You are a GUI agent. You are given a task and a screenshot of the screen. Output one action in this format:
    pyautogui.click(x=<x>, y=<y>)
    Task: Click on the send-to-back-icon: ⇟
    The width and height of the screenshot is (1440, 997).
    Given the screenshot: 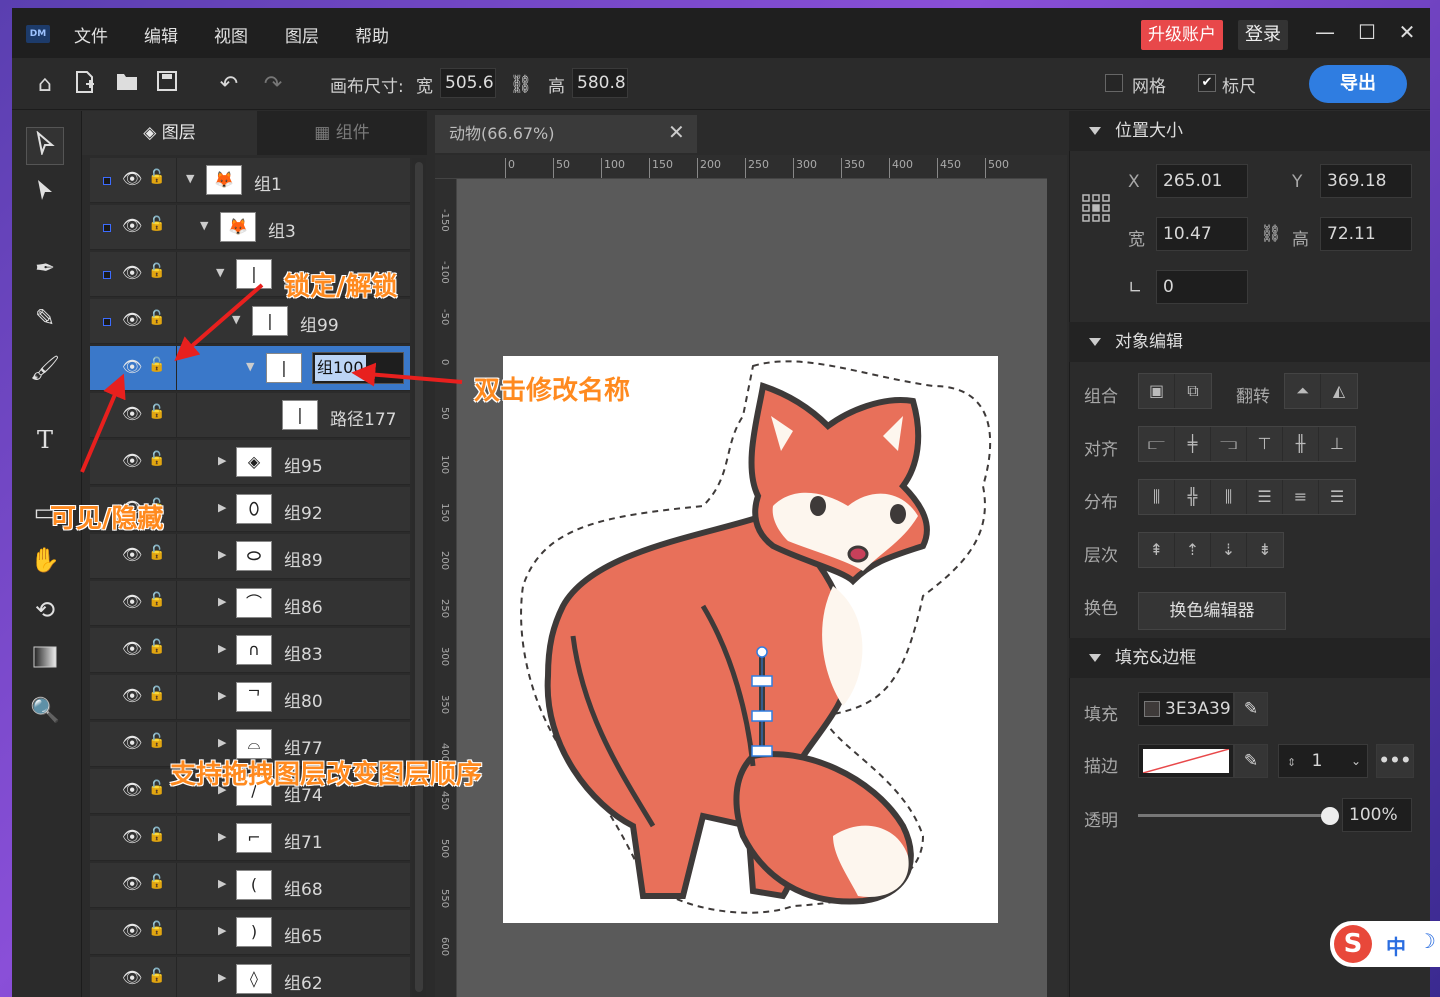 What is the action you would take?
    pyautogui.click(x=1265, y=550)
    